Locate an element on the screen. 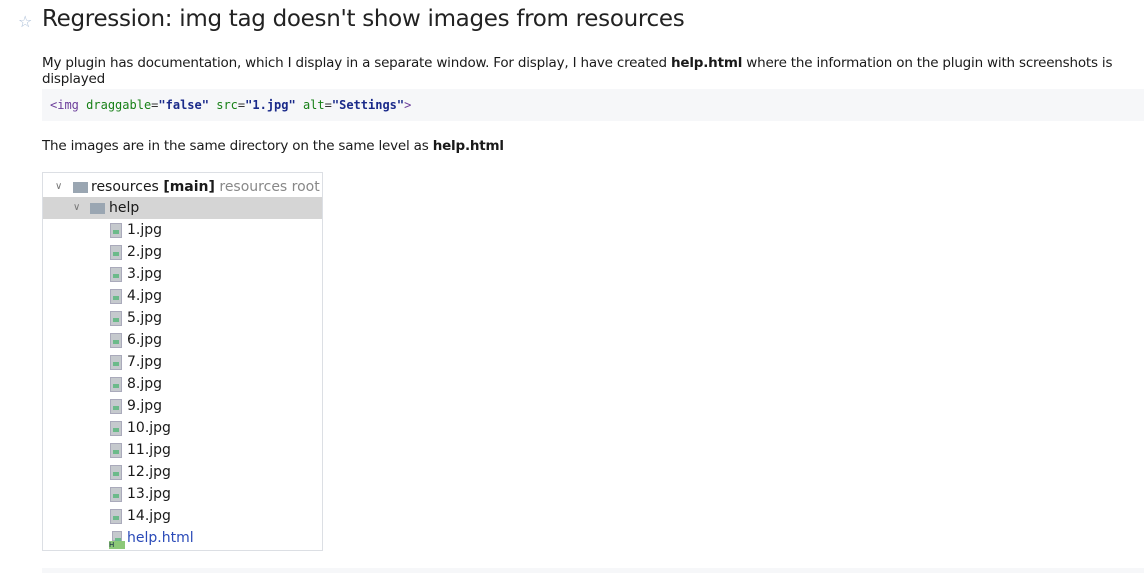 This screenshot has height=573, width=1144. divider is located at coordinates (593, 570).